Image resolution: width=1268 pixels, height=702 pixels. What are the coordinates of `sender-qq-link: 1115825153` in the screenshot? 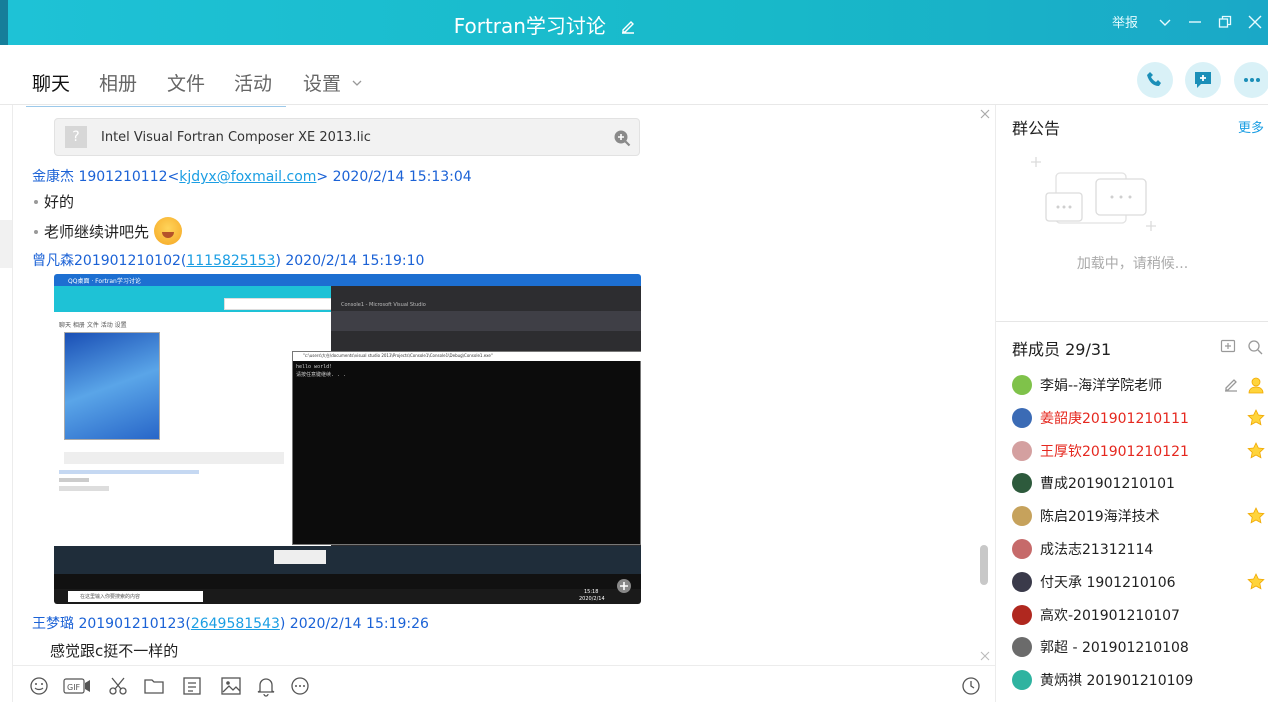 It's located at (230, 261).